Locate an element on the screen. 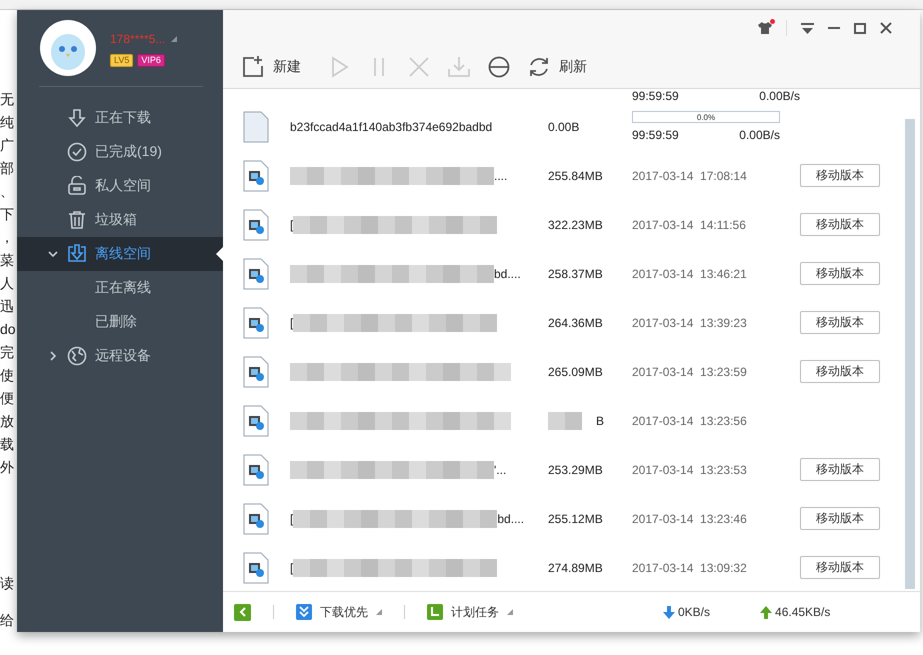  file-size: 265.09MB is located at coordinates (575, 371).